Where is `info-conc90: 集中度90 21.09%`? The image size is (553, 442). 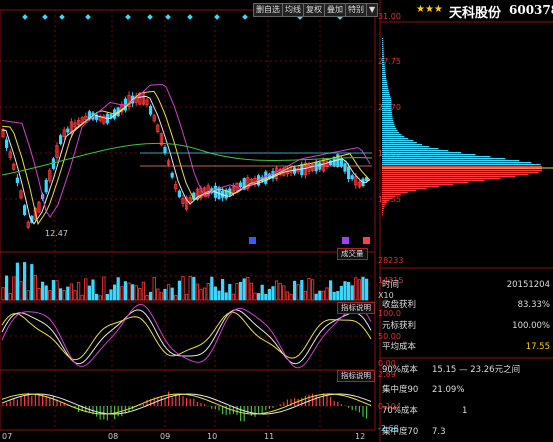 info-conc90: 集中度90 21.09% is located at coordinates (423, 390).